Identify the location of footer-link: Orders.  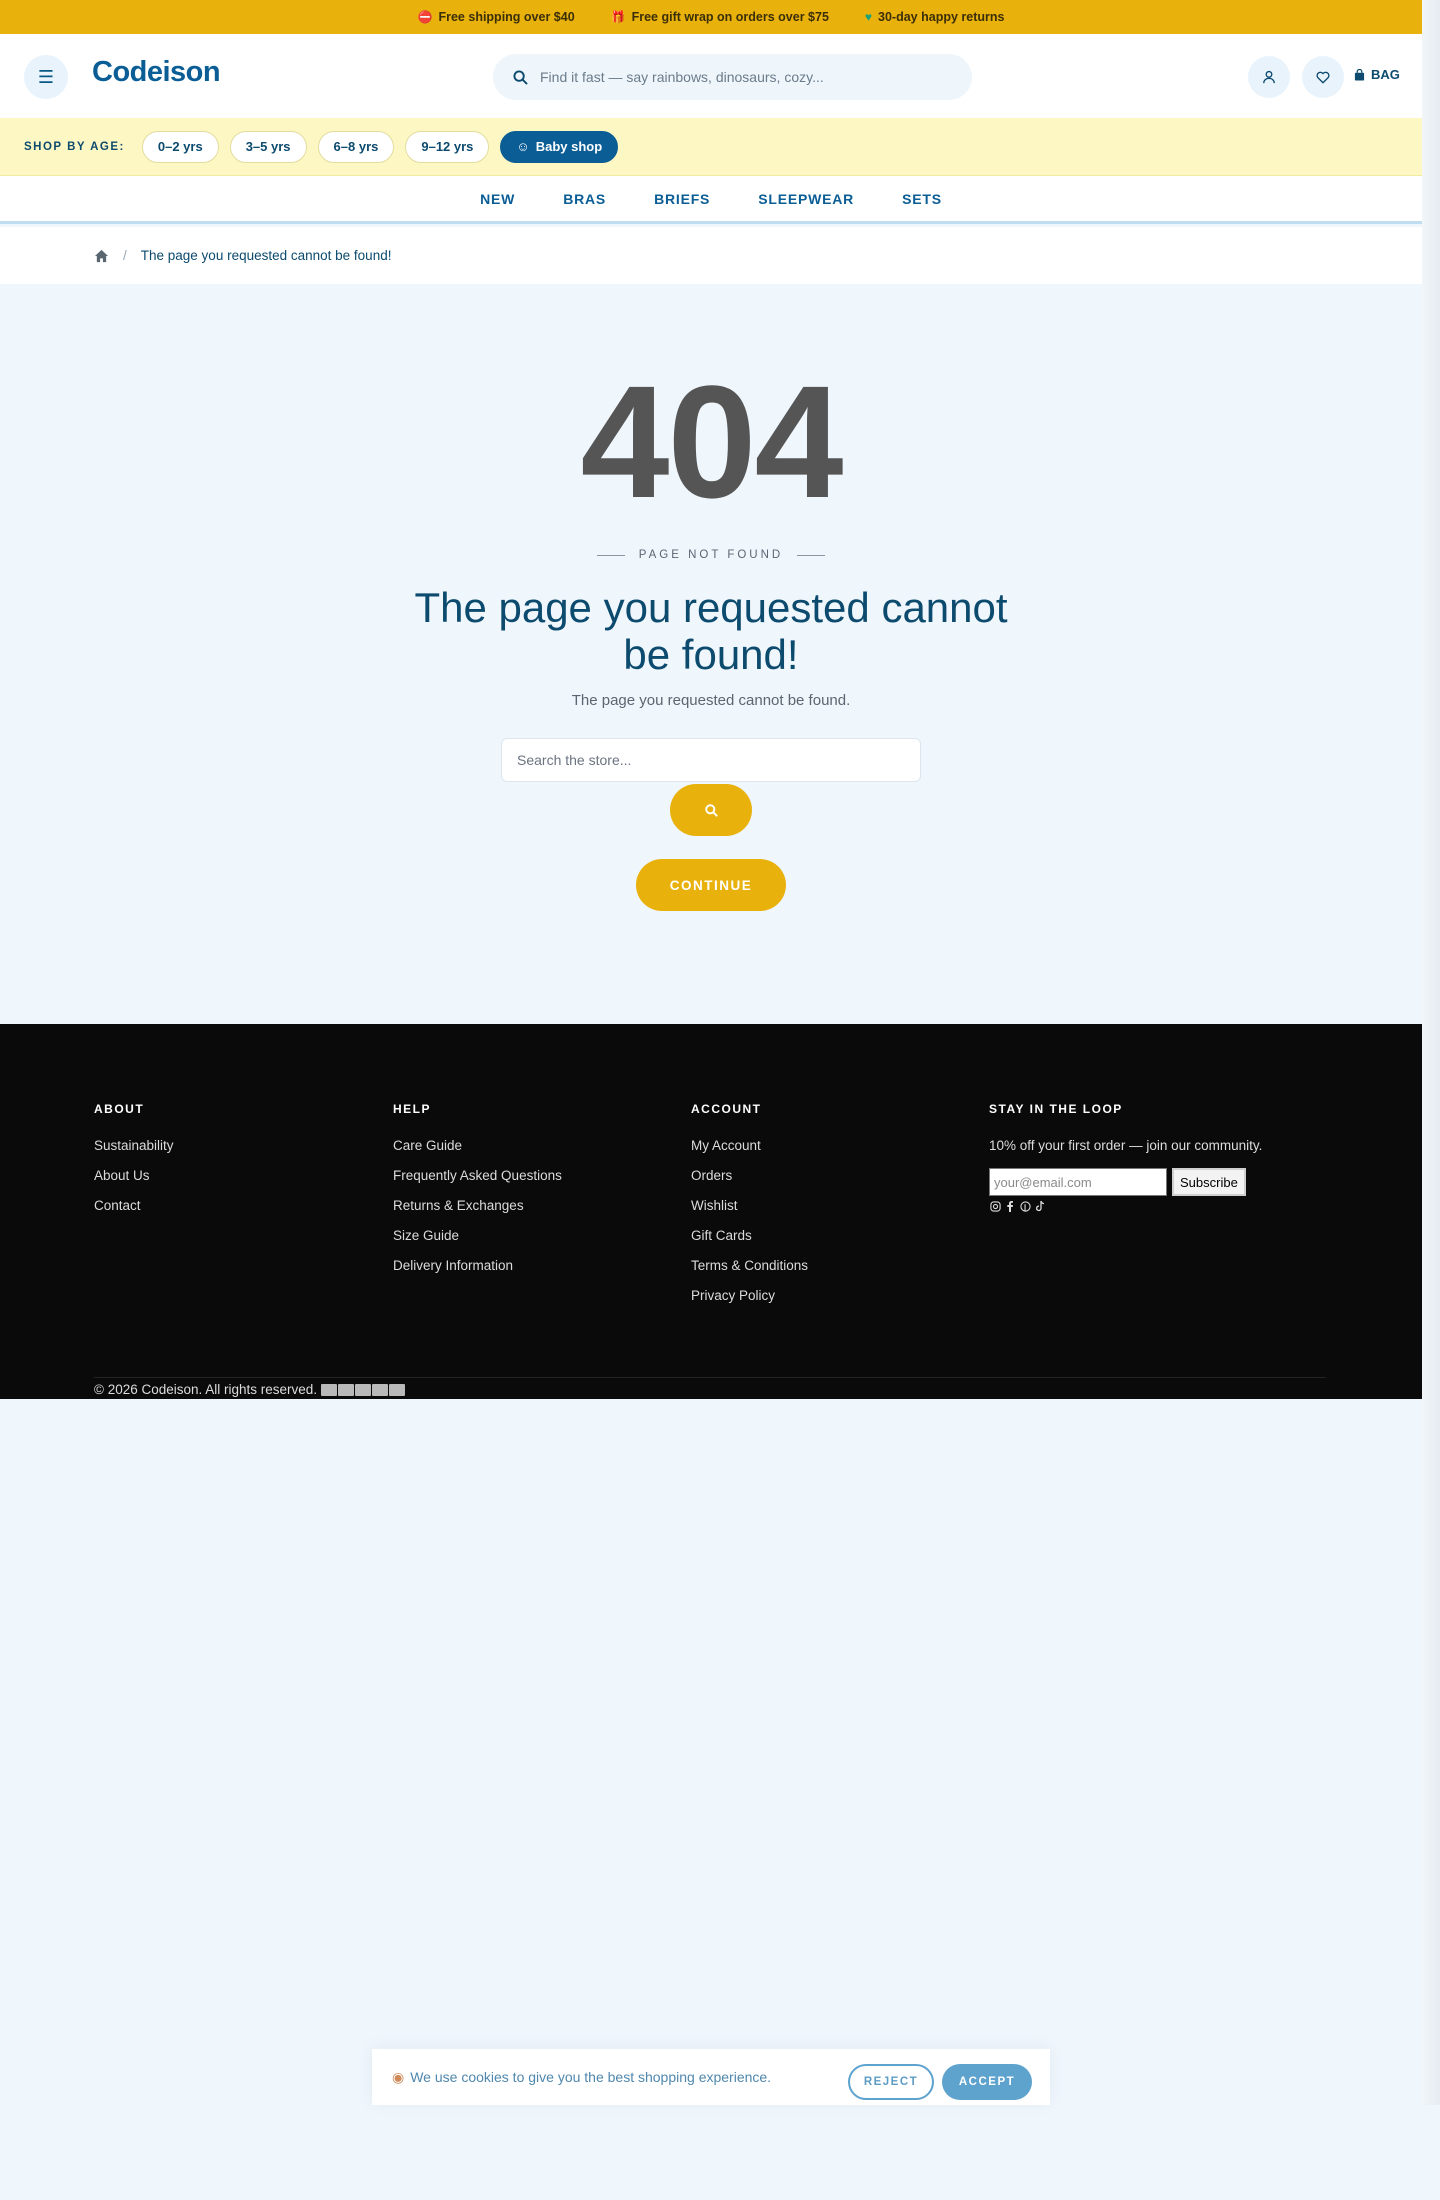
(749, 1175).